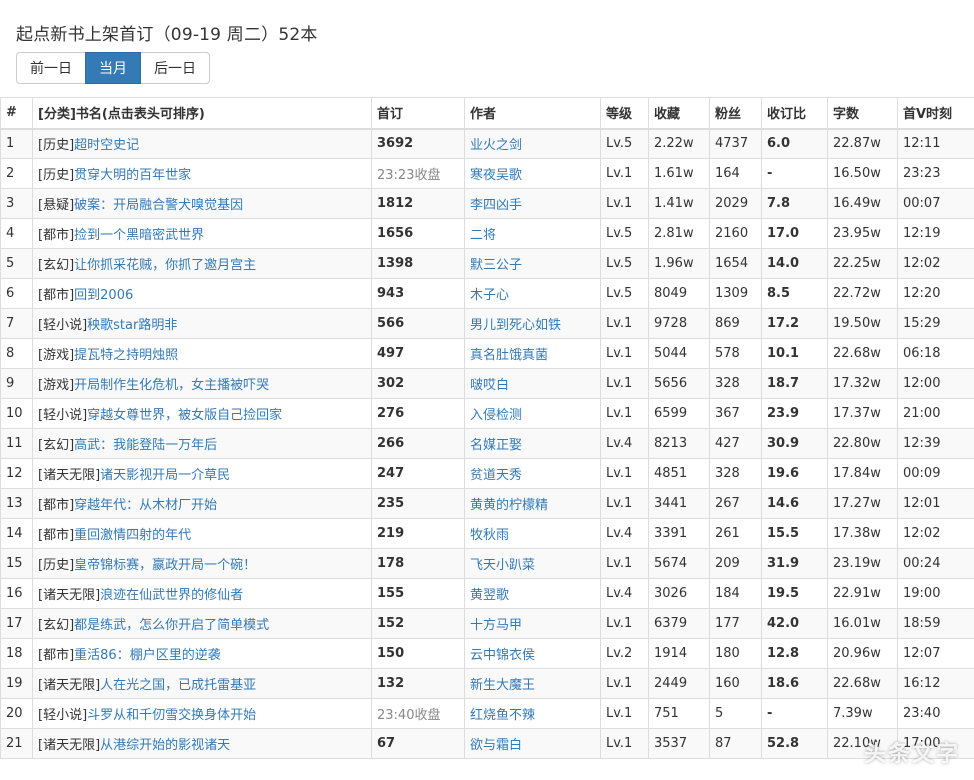 This screenshot has width=974, height=780. I want to click on author-link: 名媒正娶, so click(496, 445).